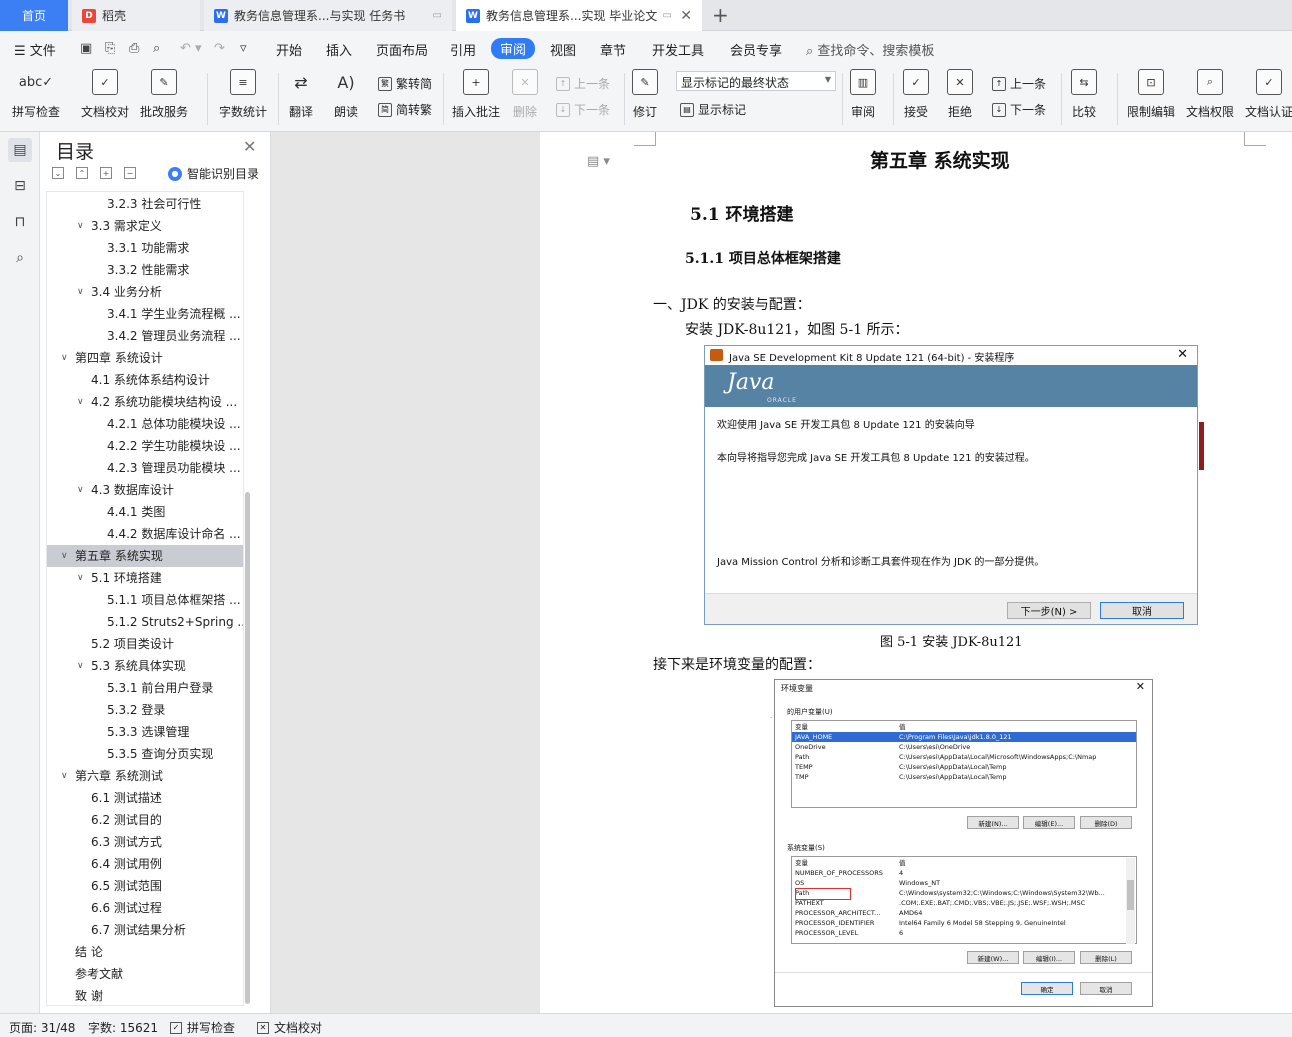  I want to click on add-heading-icon: +, so click(106, 173).